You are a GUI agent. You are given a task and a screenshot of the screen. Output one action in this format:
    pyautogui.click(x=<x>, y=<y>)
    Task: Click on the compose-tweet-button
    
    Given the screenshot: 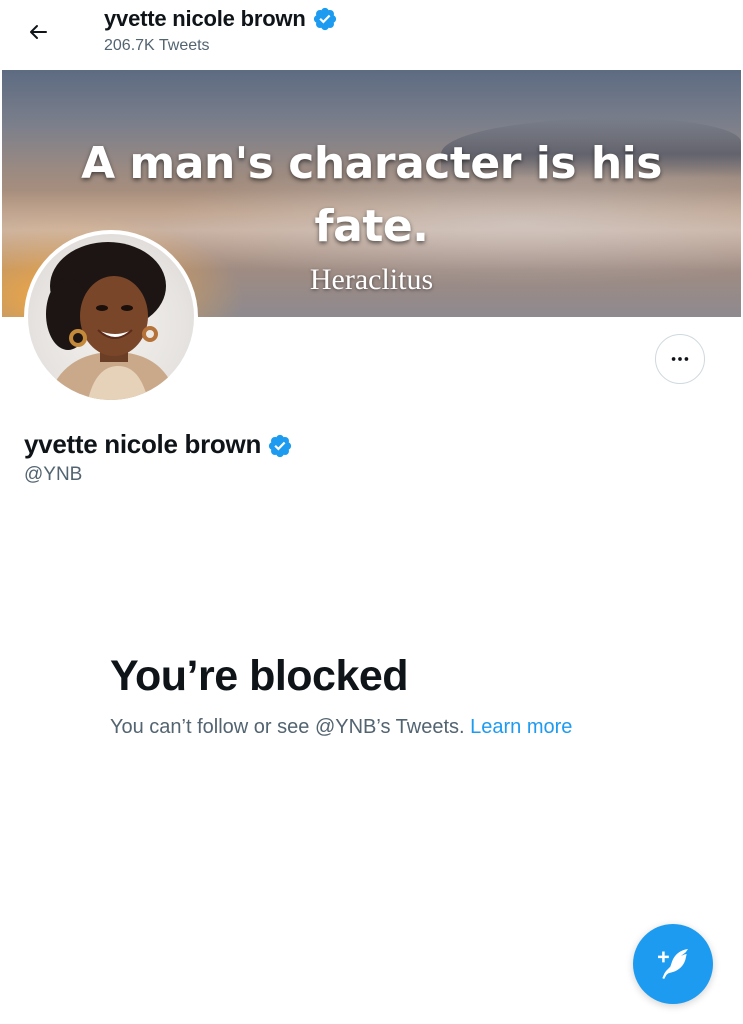 What is the action you would take?
    pyautogui.click(x=673, y=964)
    